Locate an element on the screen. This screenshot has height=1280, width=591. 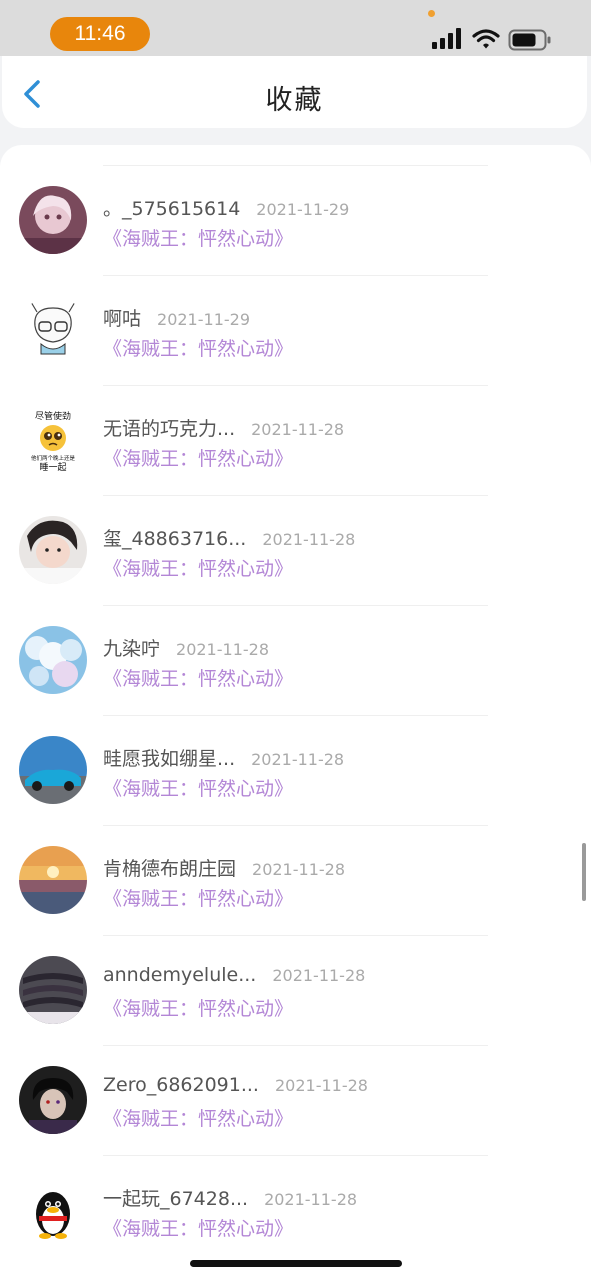
privacy-indicator-dot is located at coordinates (431, 13).